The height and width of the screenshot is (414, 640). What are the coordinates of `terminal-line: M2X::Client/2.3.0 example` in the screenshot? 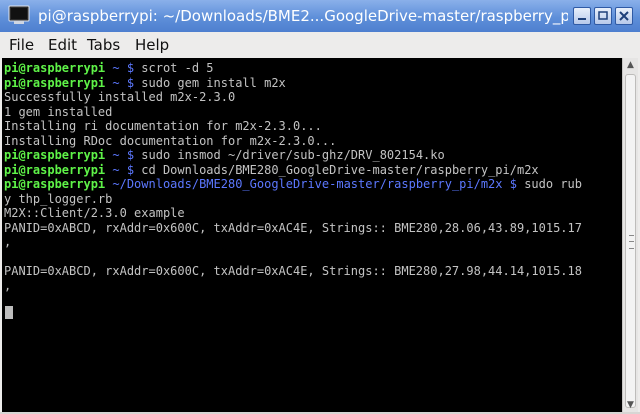 It's located at (94, 213).